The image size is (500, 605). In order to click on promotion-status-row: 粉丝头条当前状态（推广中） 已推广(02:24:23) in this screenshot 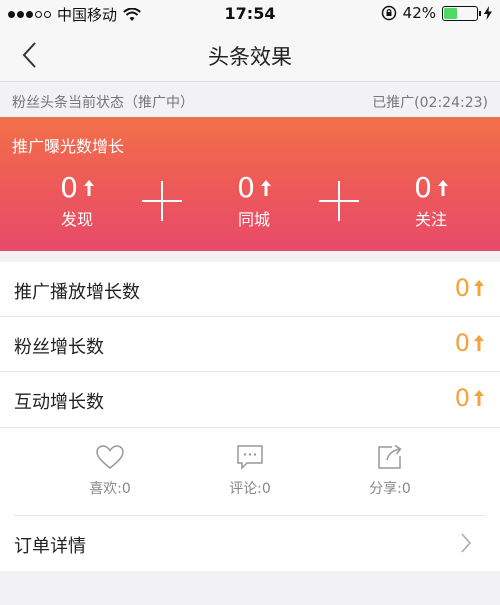, I will do `click(250, 100)`.